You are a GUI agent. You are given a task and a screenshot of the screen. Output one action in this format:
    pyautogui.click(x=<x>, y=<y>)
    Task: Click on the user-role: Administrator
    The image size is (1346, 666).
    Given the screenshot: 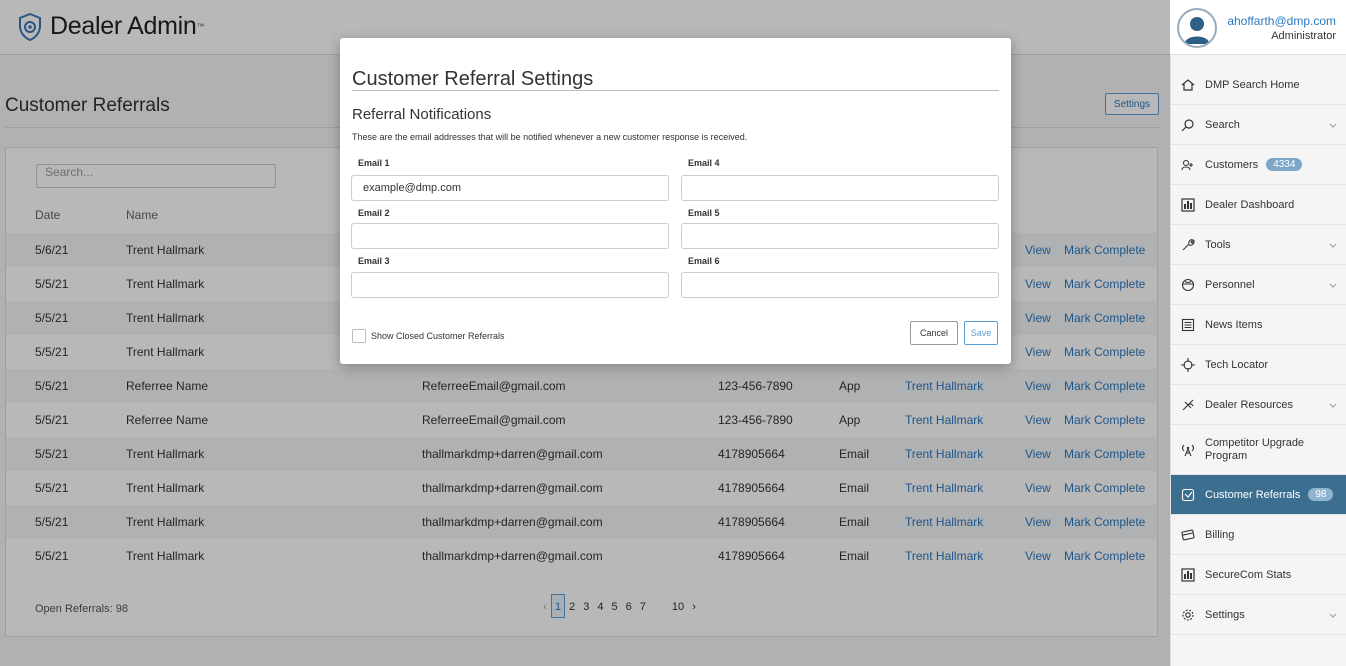 What is the action you would take?
    pyautogui.click(x=1303, y=36)
    